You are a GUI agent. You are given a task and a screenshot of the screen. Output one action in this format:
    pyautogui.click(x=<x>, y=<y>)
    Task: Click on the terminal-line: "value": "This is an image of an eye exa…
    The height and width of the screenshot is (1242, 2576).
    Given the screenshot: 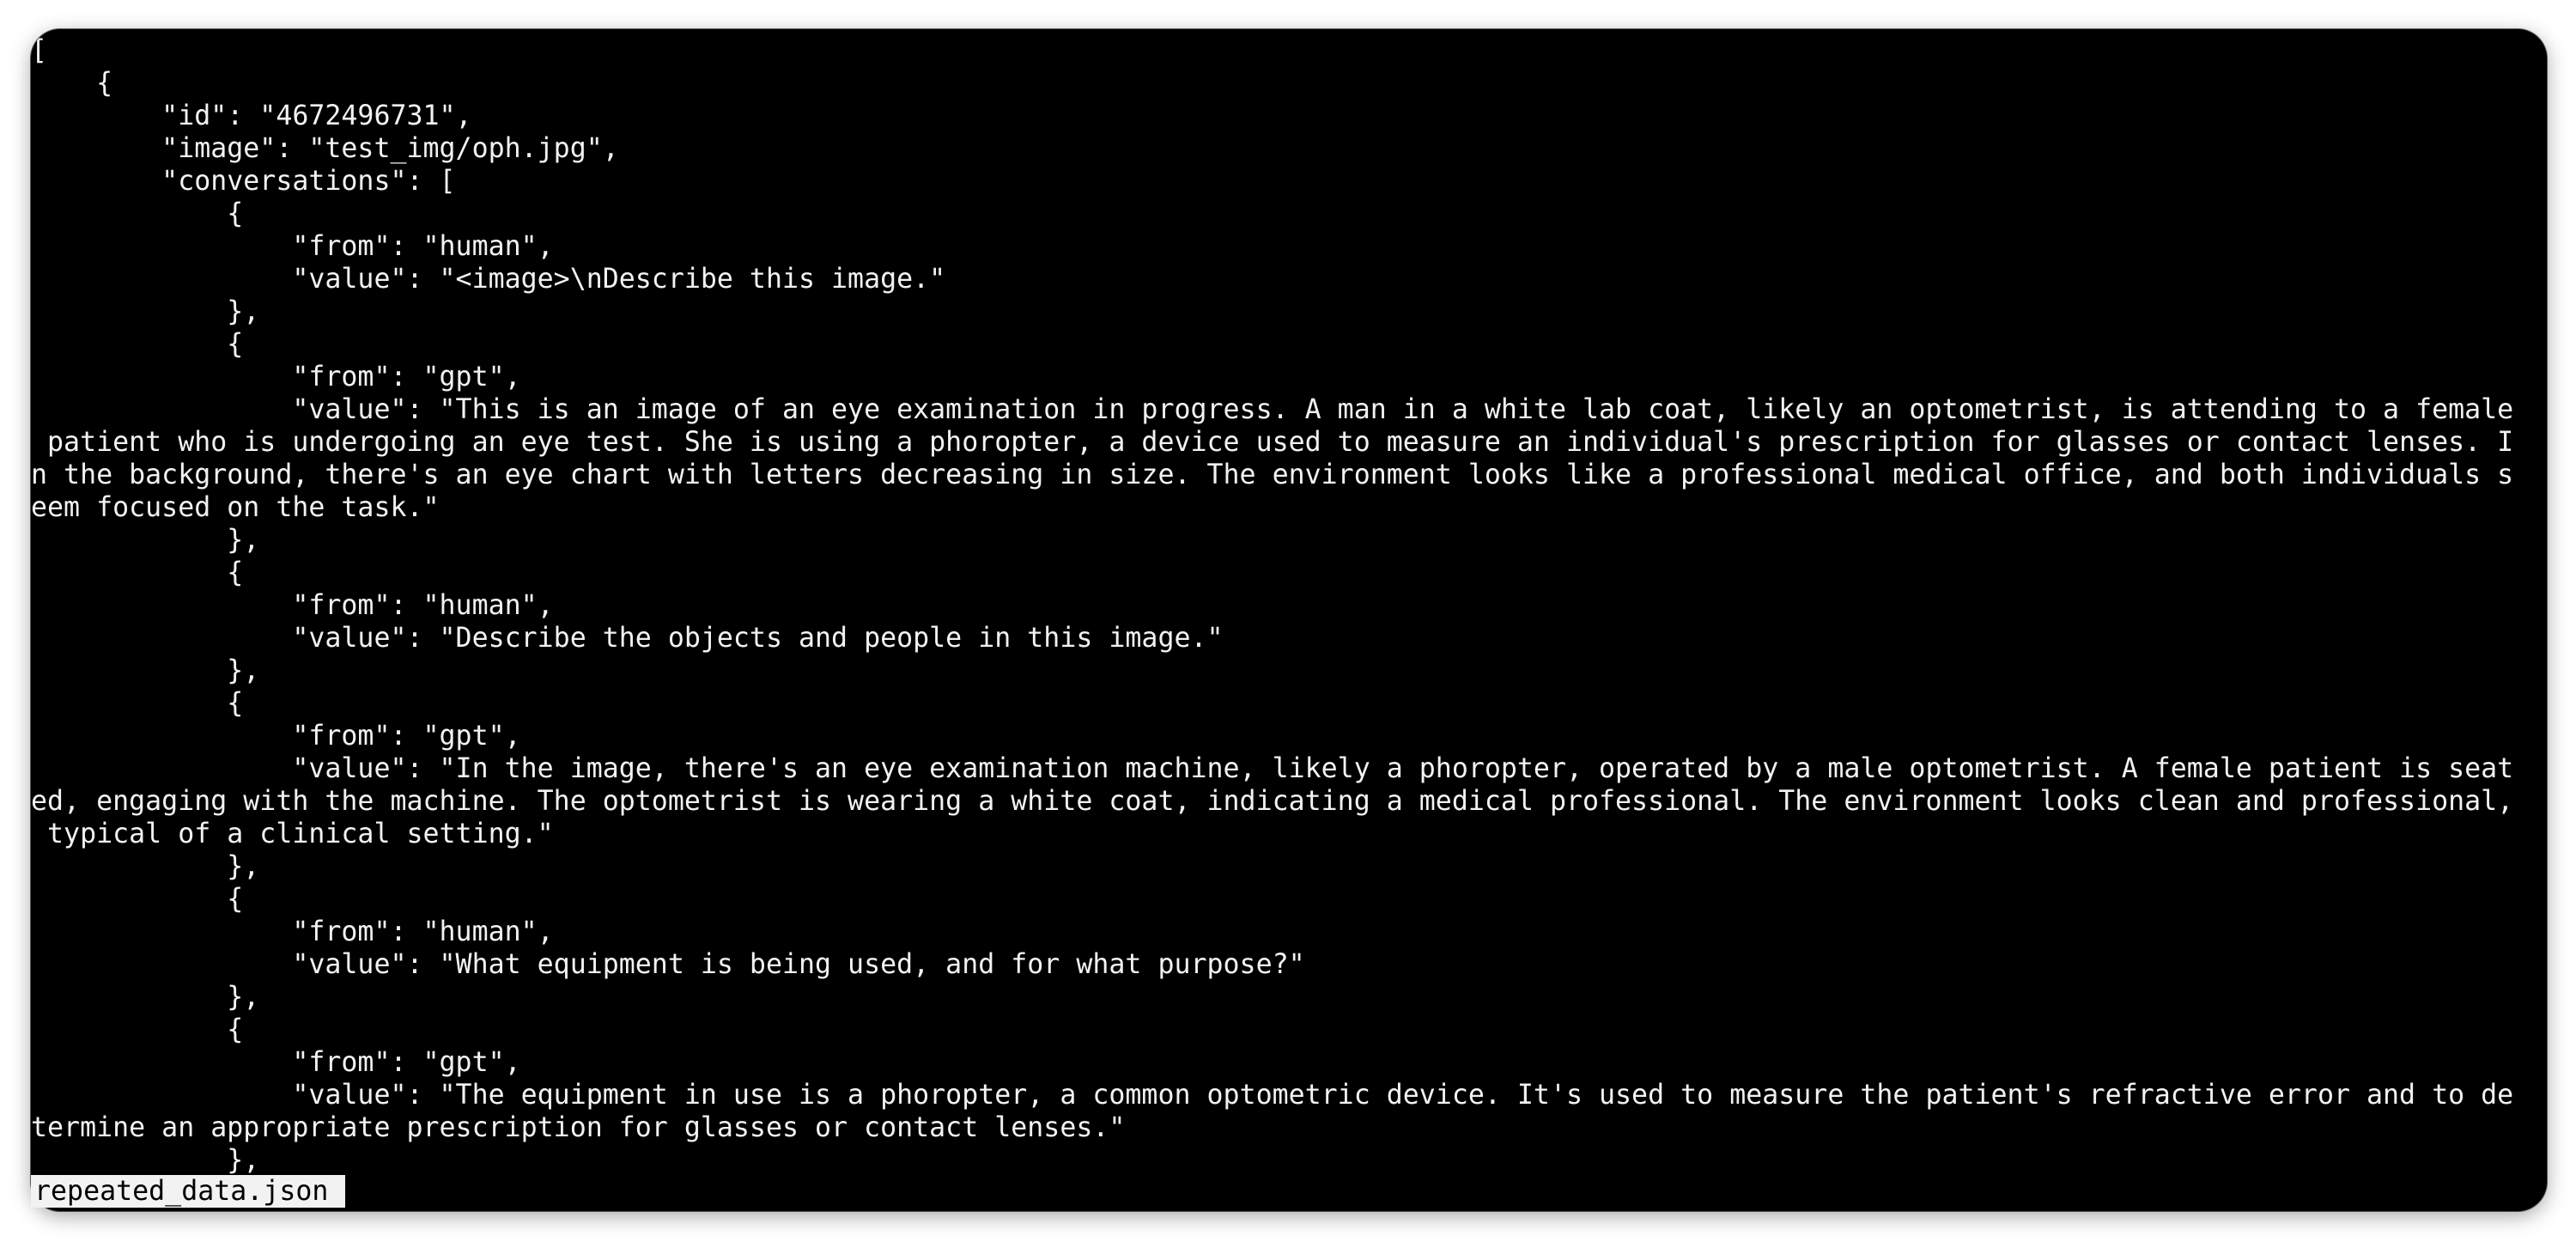 What is the action you would take?
    pyautogui.click(x=1272, y=409)
    